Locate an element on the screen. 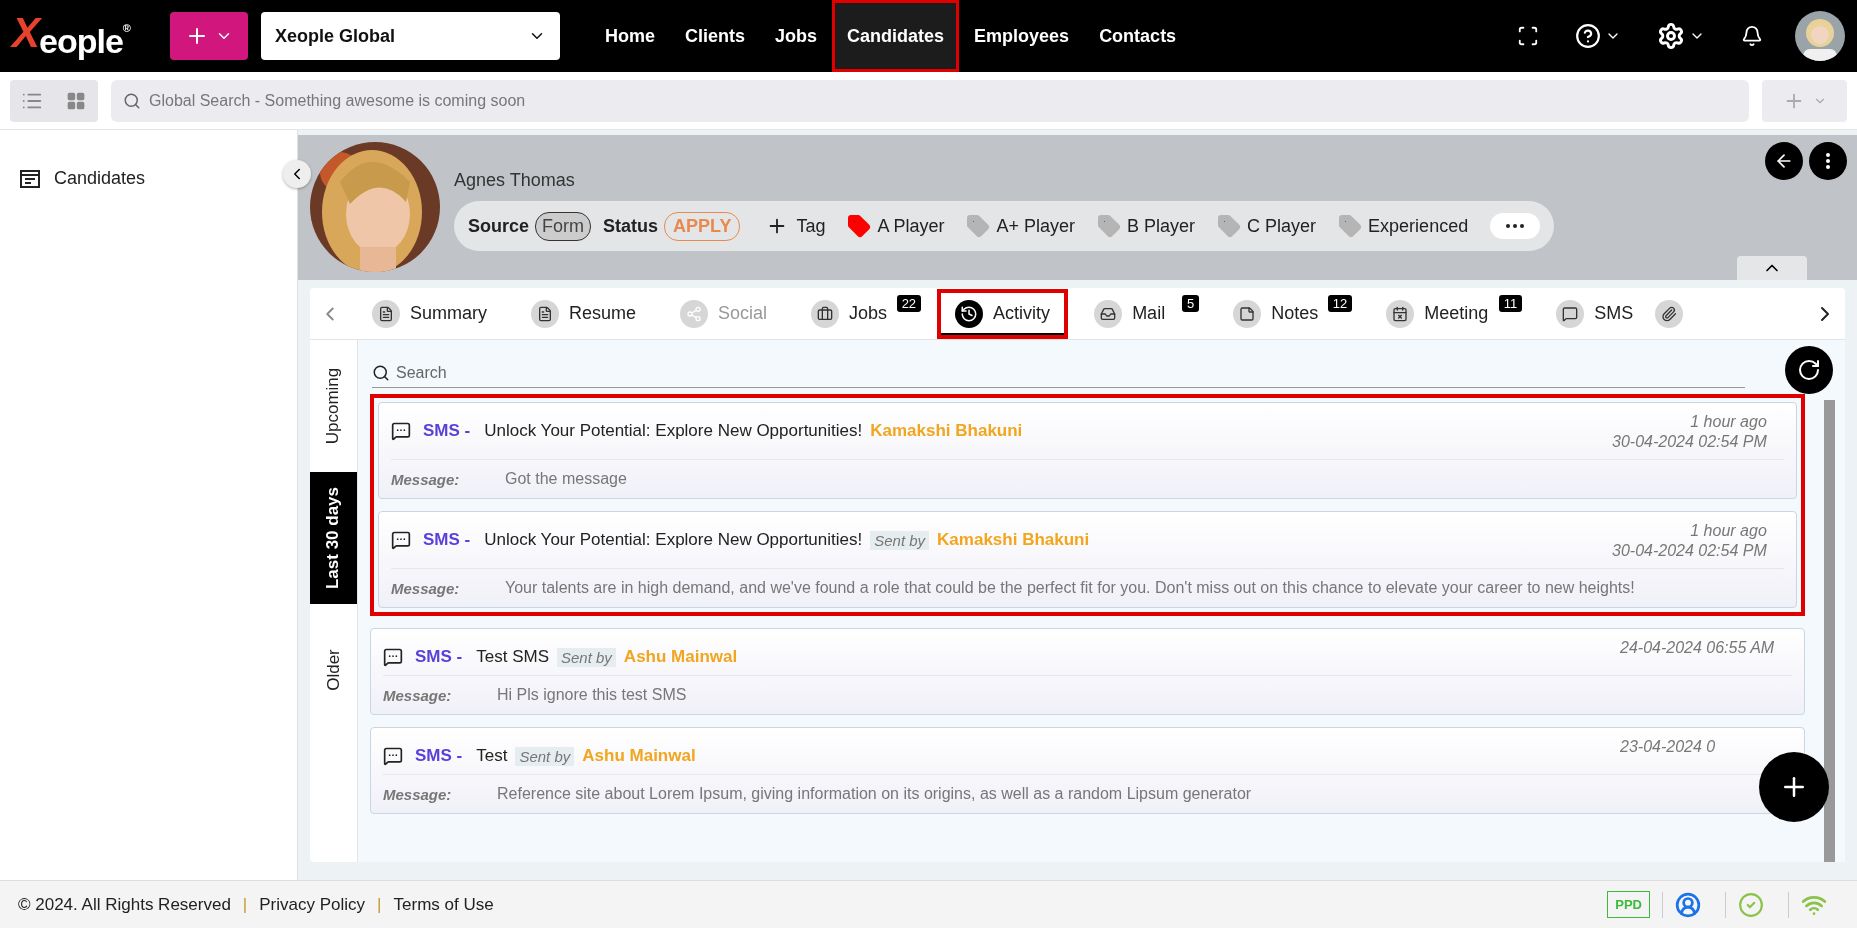 This screenshot has width=1857, height=928. activity-search-field: Search is located at coordinates (1058, 373).